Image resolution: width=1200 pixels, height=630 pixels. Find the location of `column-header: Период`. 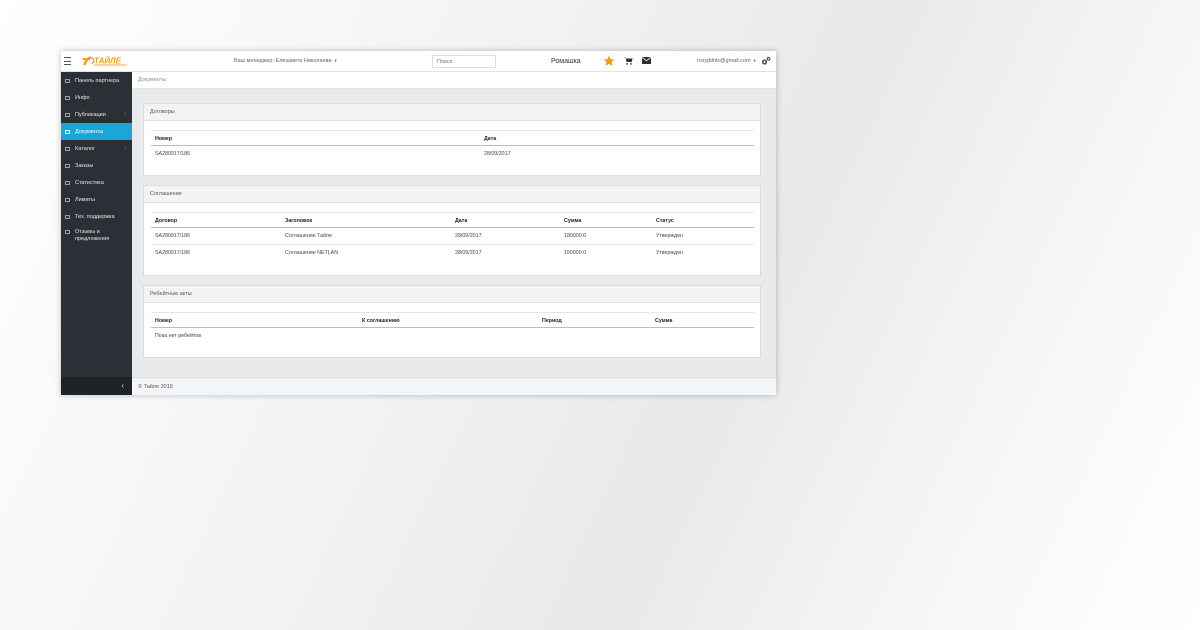

column-header: Период is located at coordinates (594, 320).